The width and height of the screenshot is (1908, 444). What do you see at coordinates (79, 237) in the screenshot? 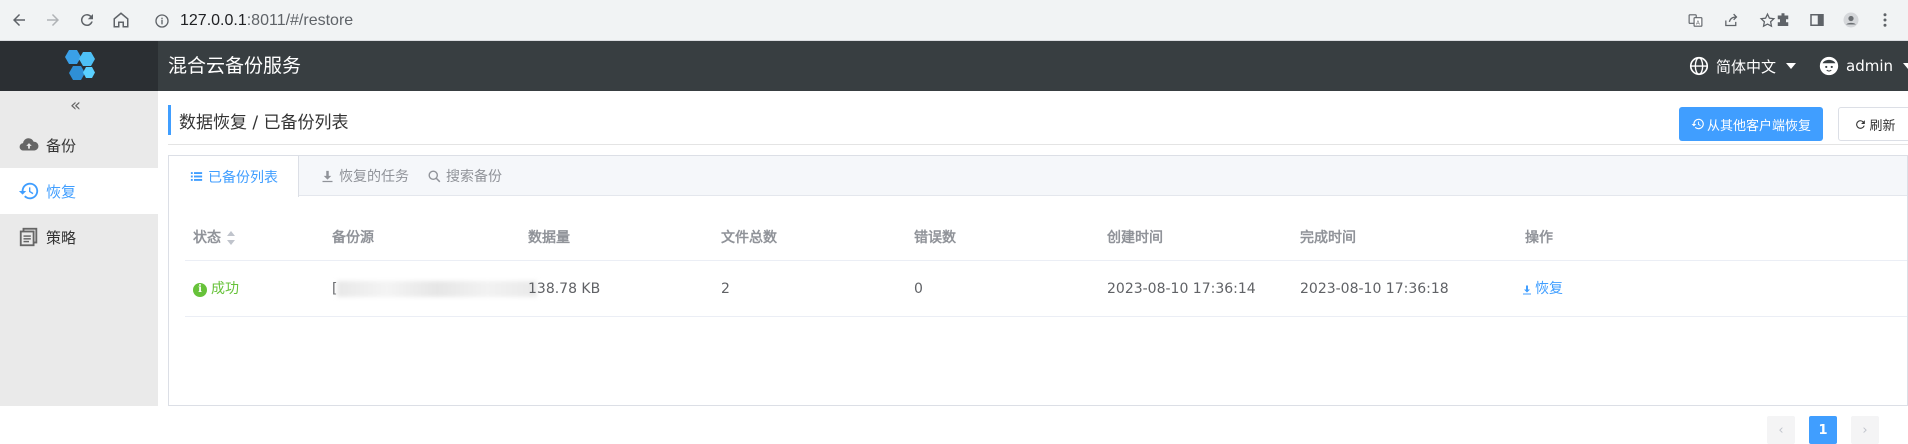
I see `sidebar-item-policy: 策略` at bounding box center [79, 237].